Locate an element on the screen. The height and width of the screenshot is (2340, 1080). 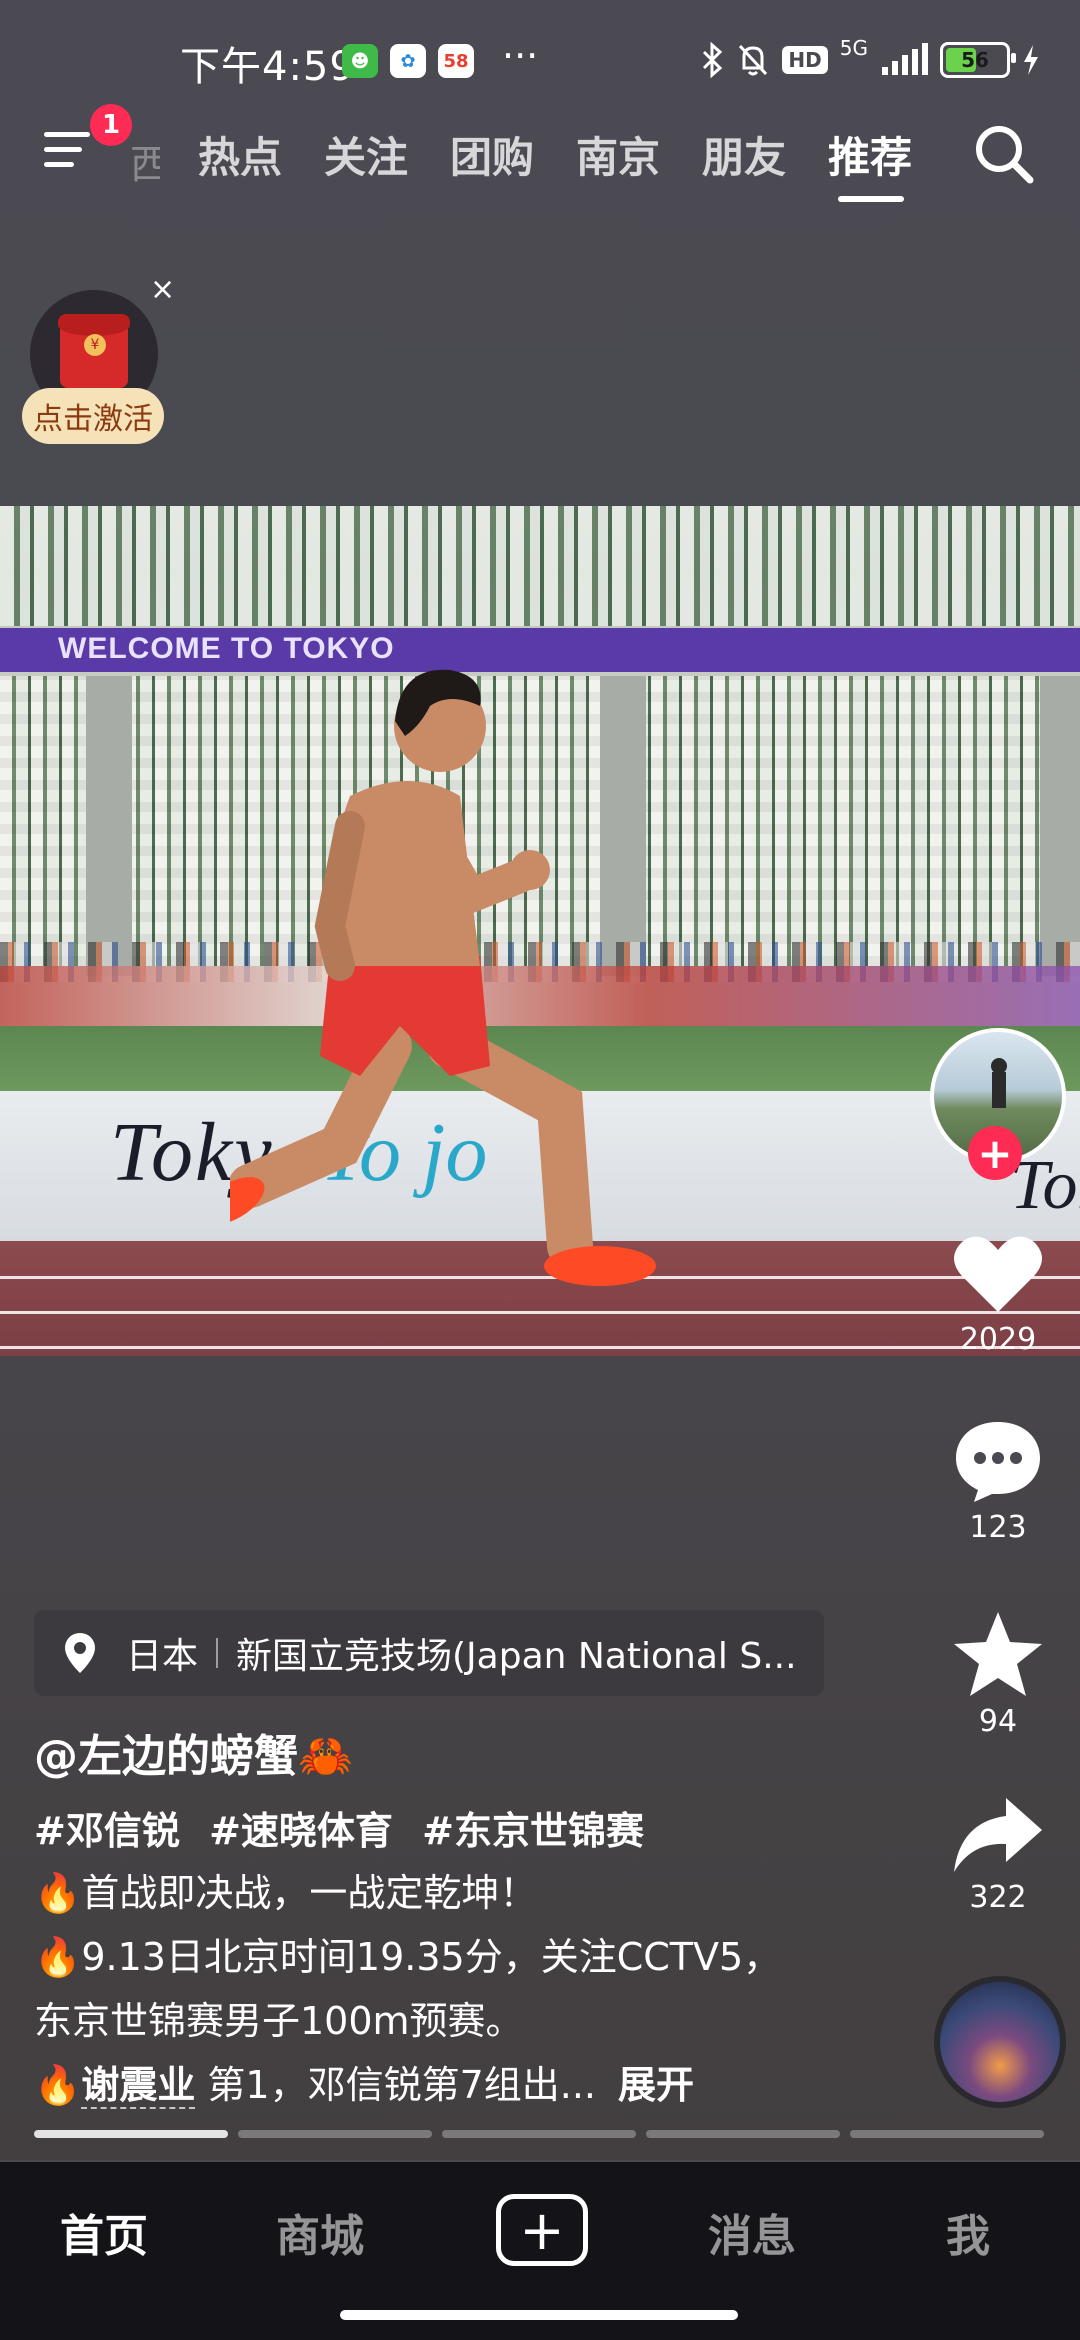
more-notifications-icon: ··· is located at coordinates (520, 56).